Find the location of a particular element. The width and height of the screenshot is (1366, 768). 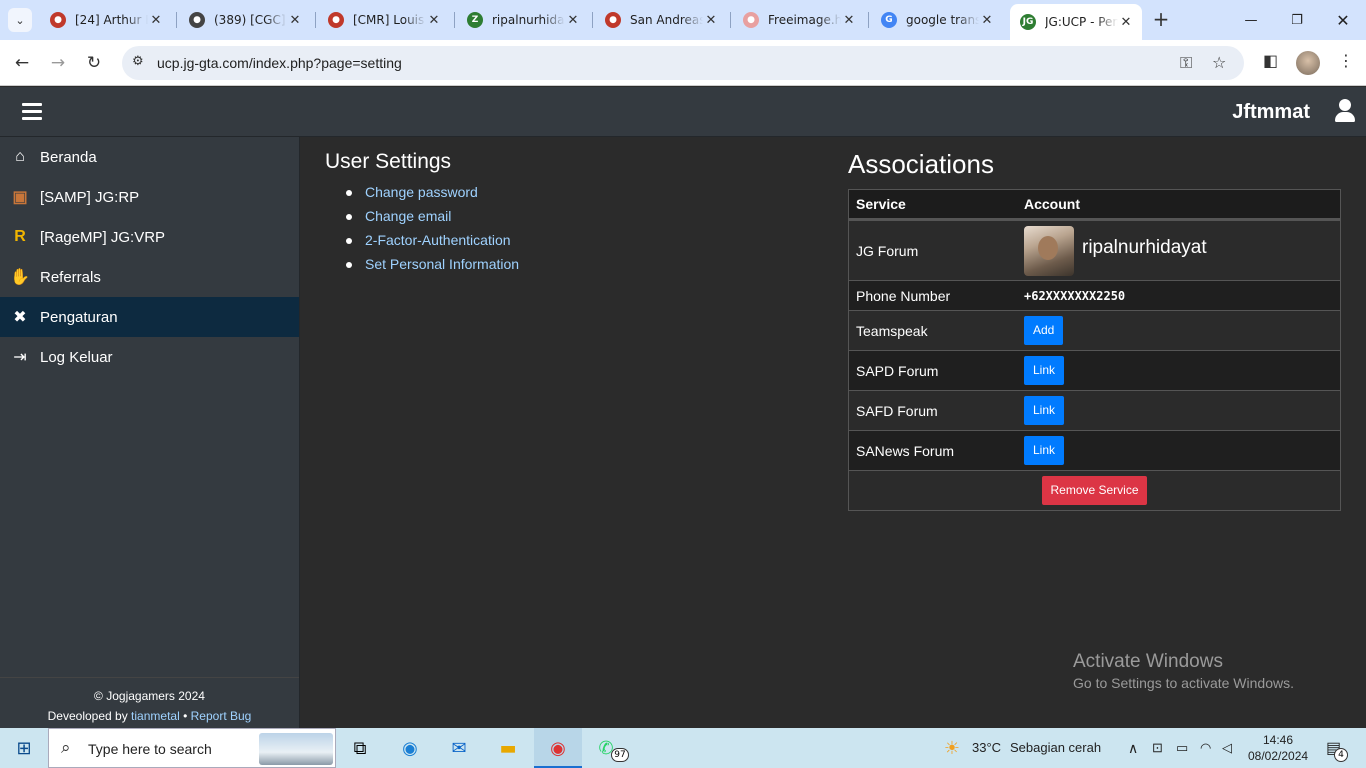

edge-icon: ◉ is located at coordinates (410, 748).